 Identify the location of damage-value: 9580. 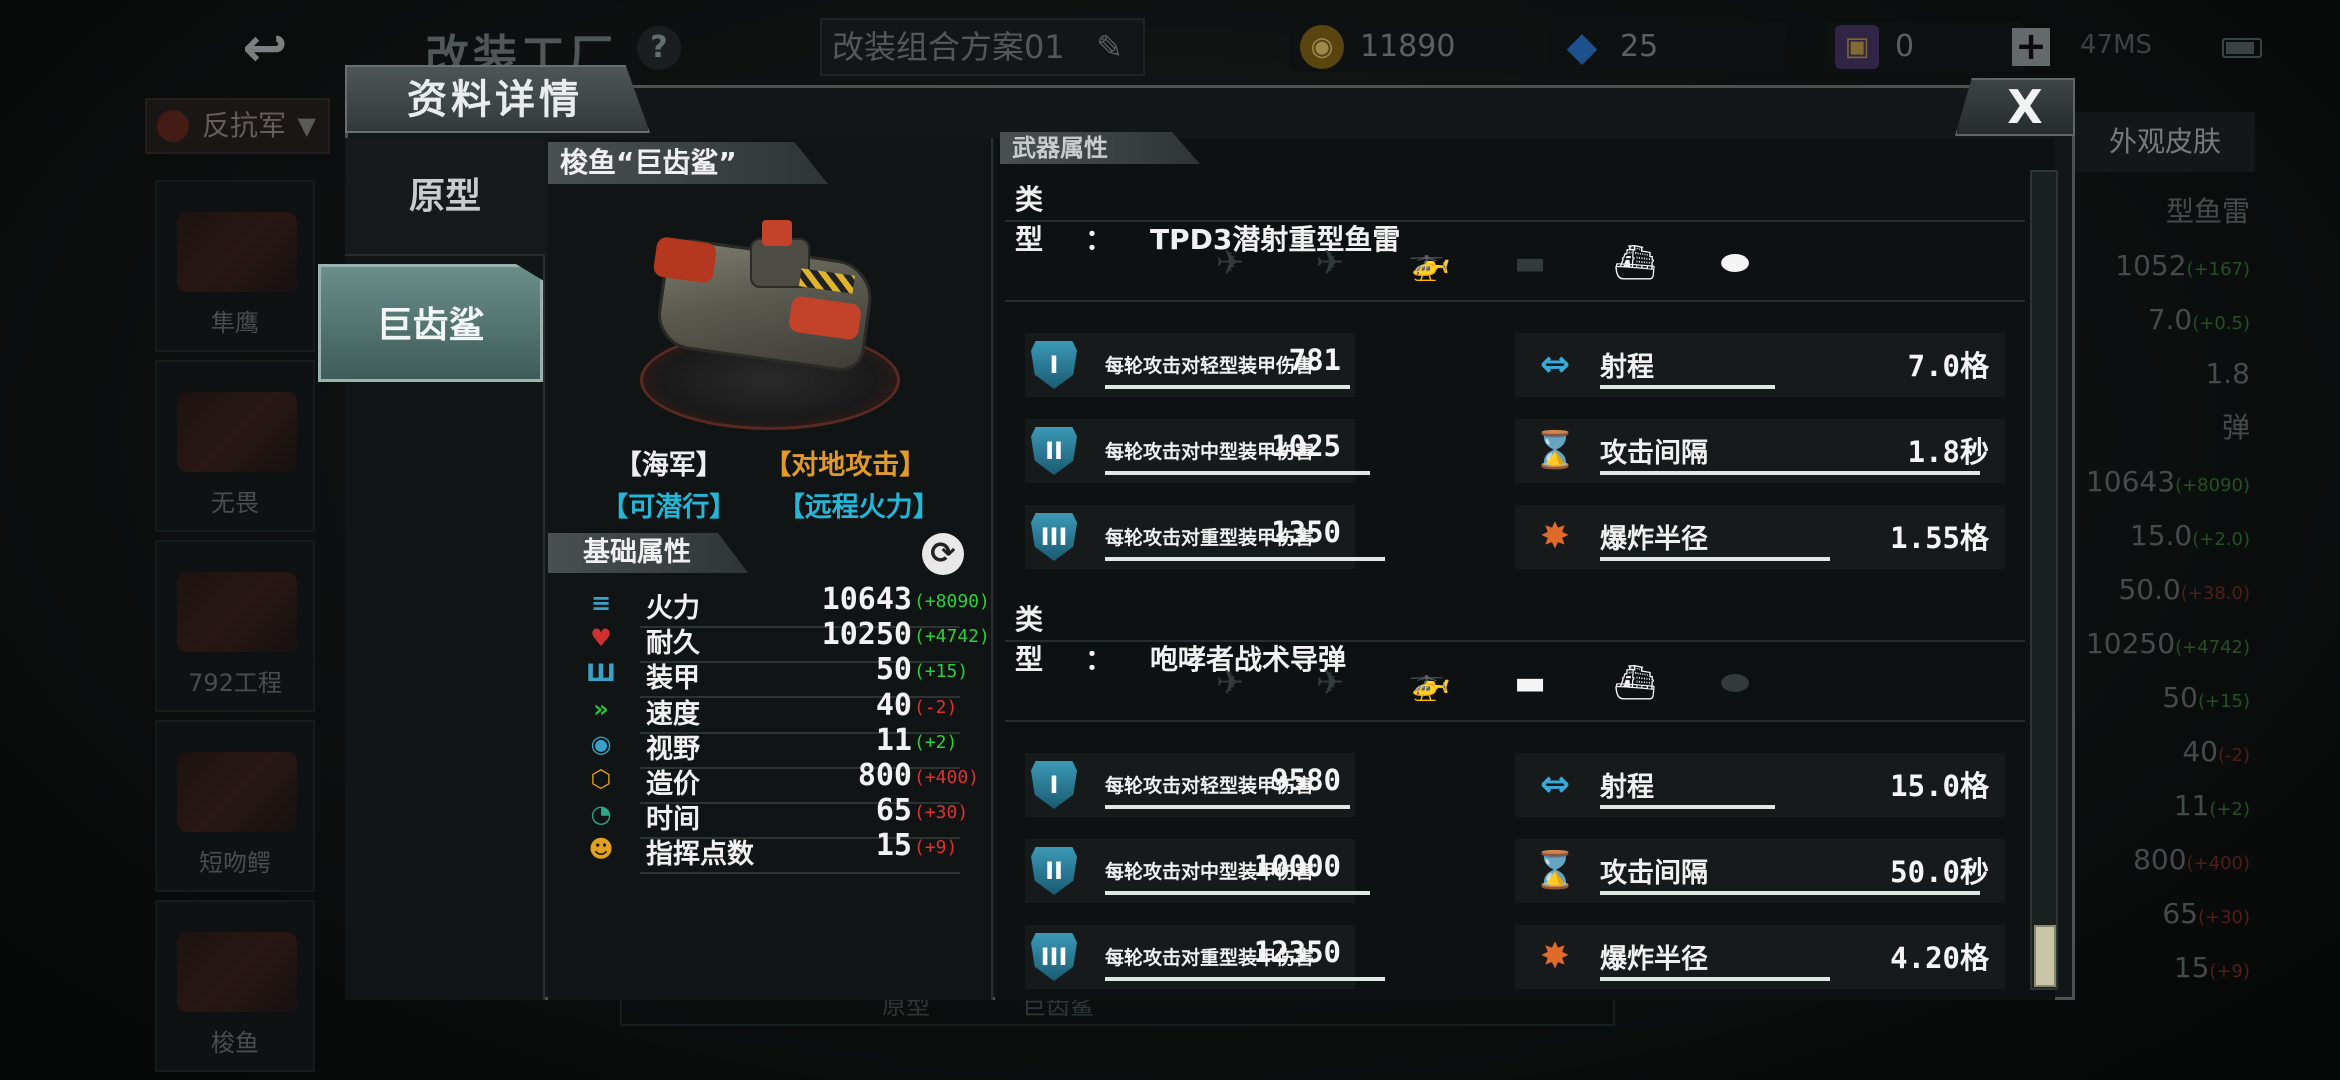
(1306, 780).